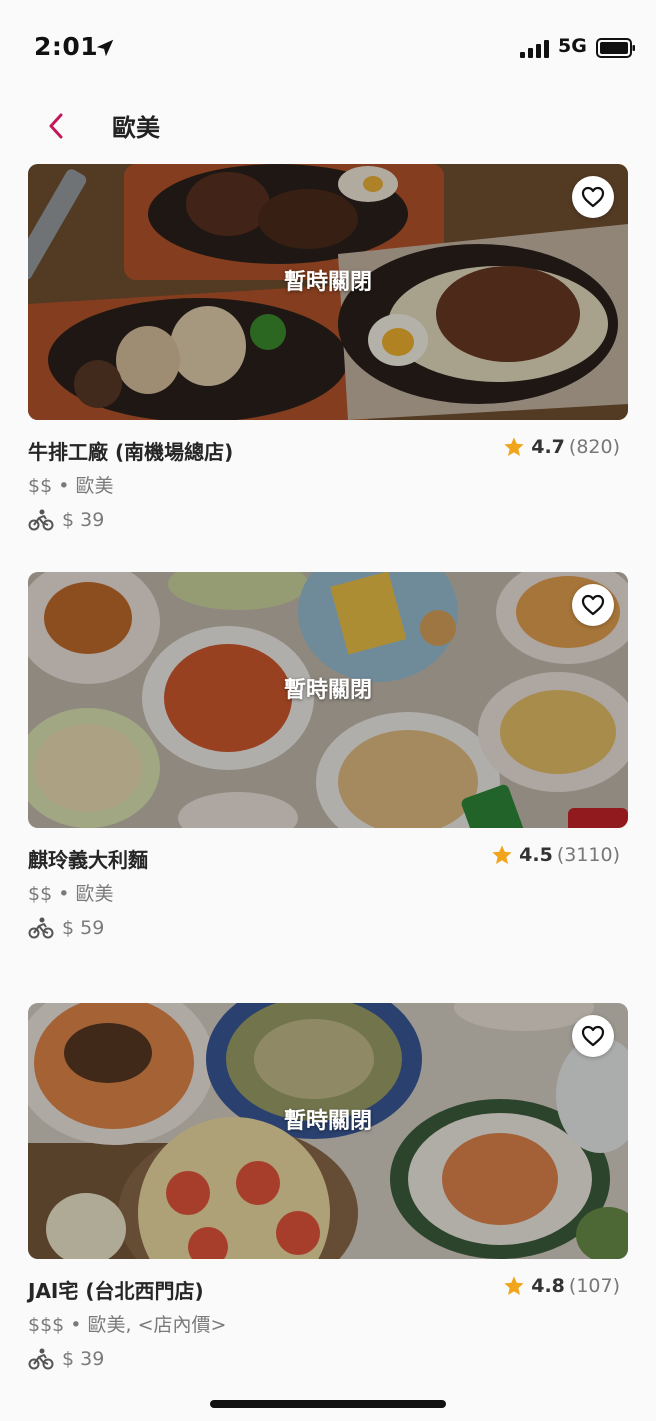 The height and width of the screenshot is (1421, 656). I want to click on rating-value: 4.7, so click(548, 447).